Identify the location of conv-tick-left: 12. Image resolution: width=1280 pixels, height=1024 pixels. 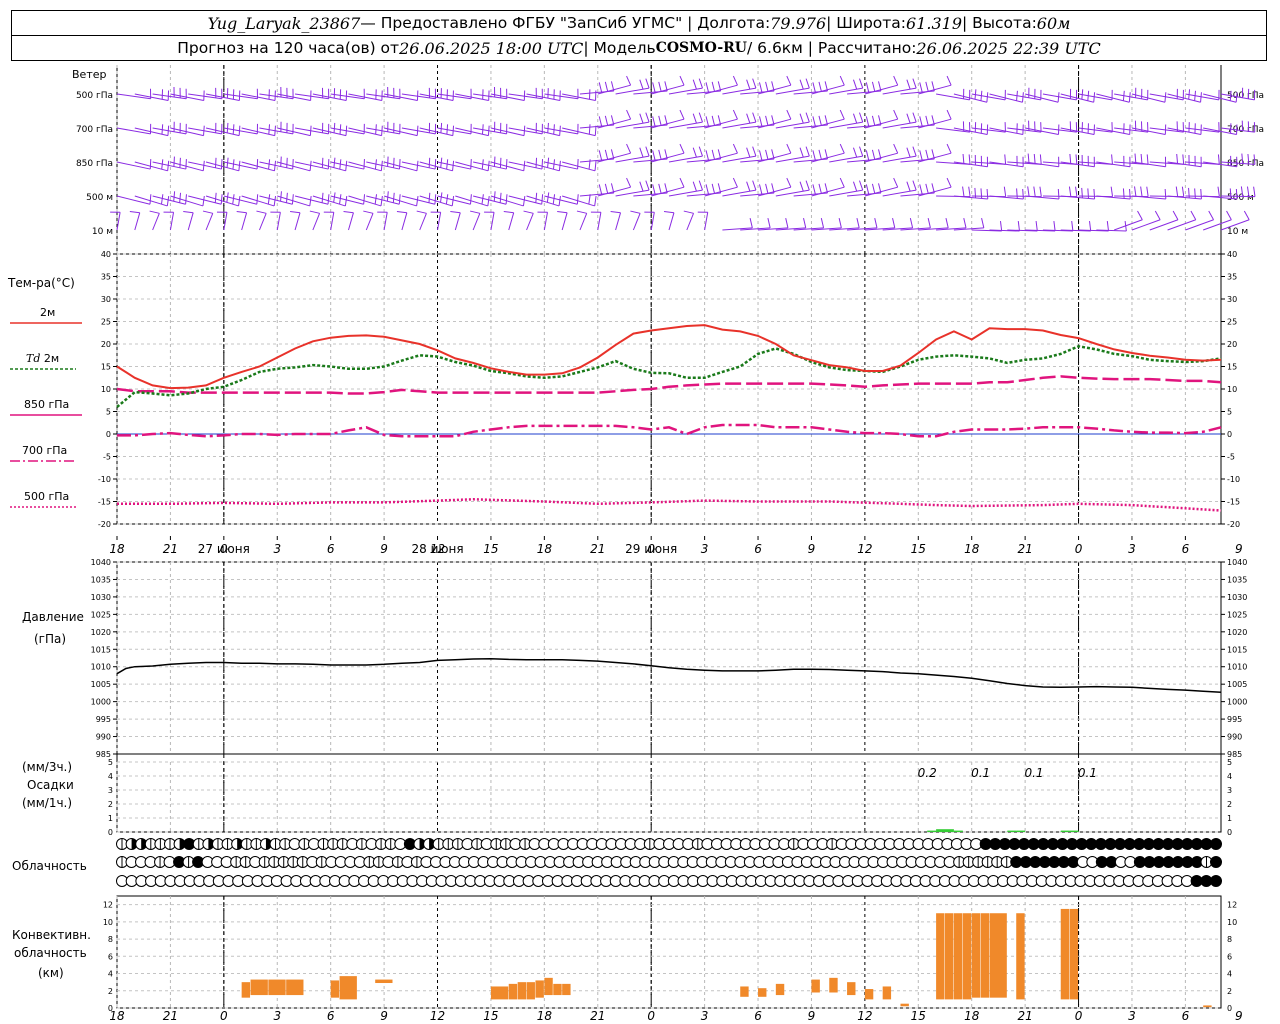
(108, 905).